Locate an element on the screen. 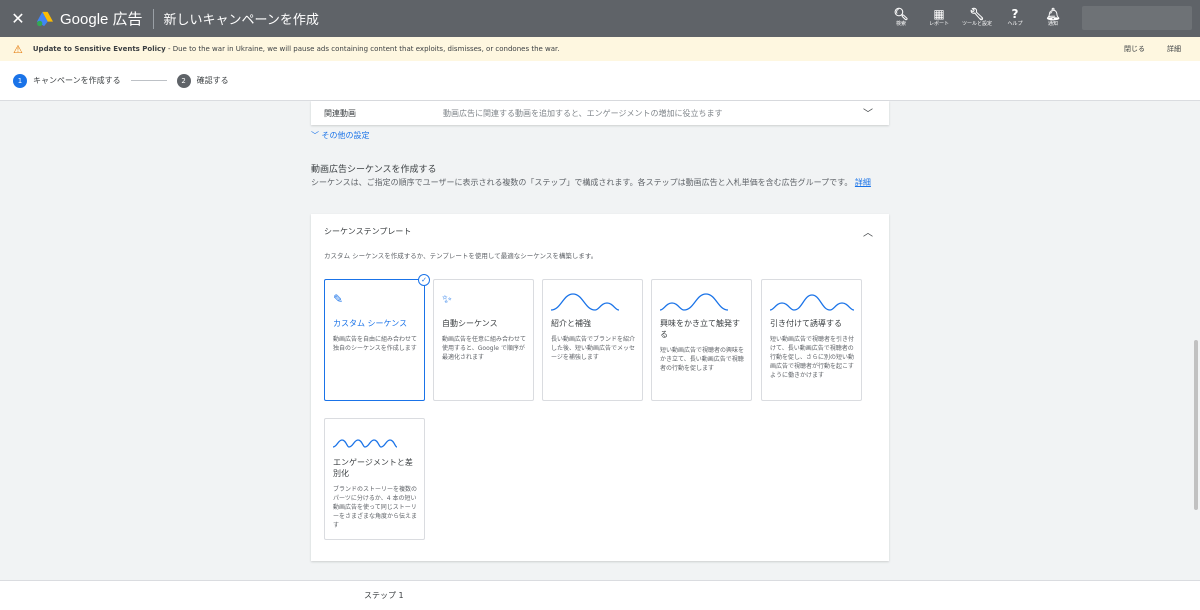 Image resolution: width=1200 pixels, height=610 pixels. template-card-title: カスタム シーケンス is located at coordinates (370, 323).